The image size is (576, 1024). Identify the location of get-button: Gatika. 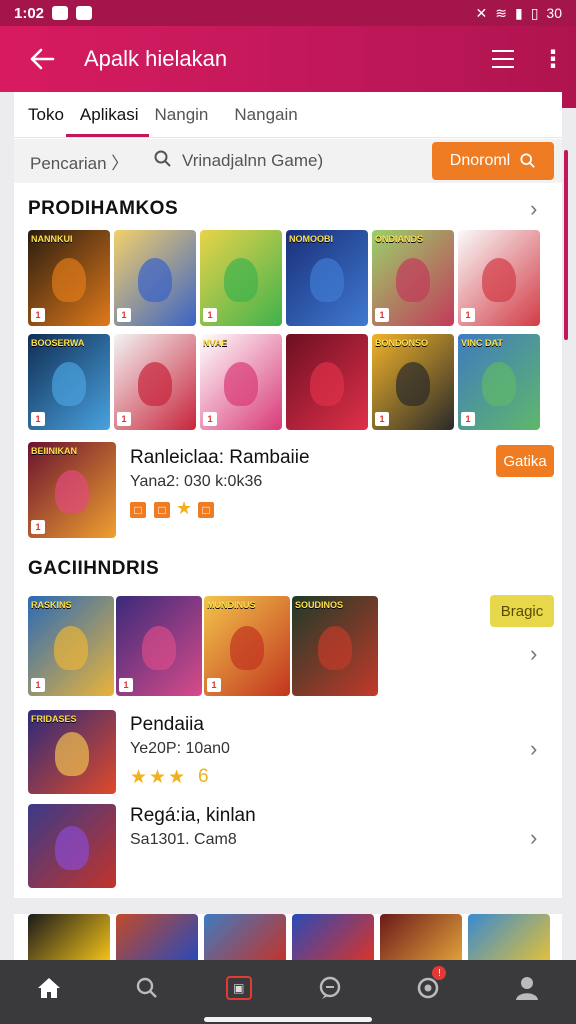
(525, 461).